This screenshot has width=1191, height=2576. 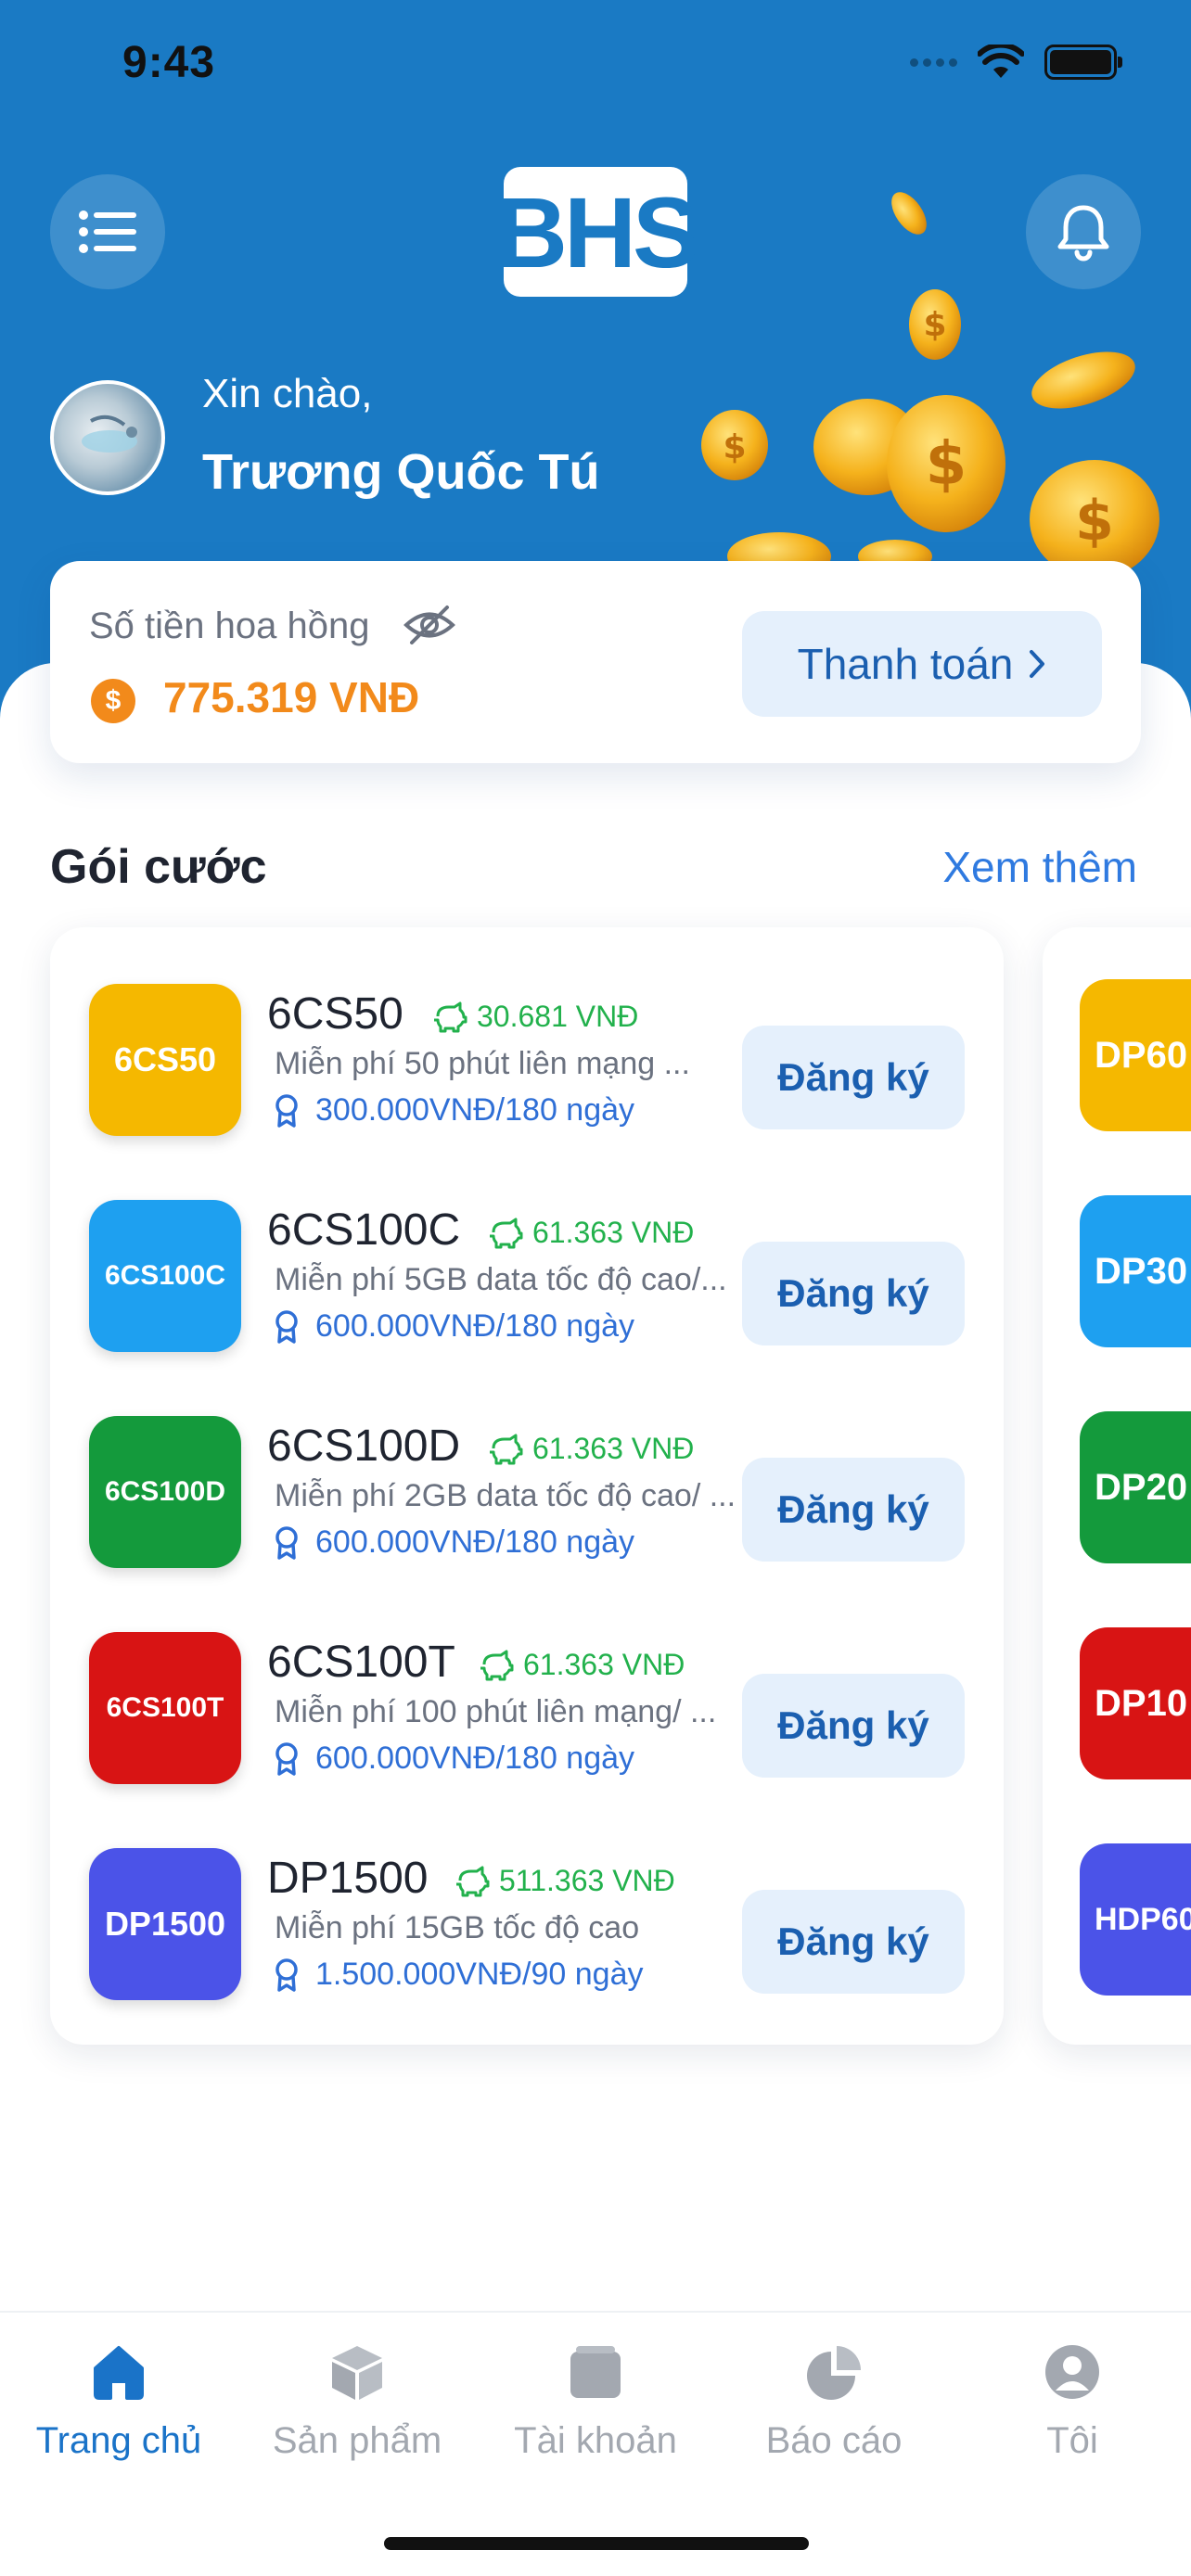 I want to click on package-price: 300.000VNĐ/180 ngày, so click(x=454, y=1110).